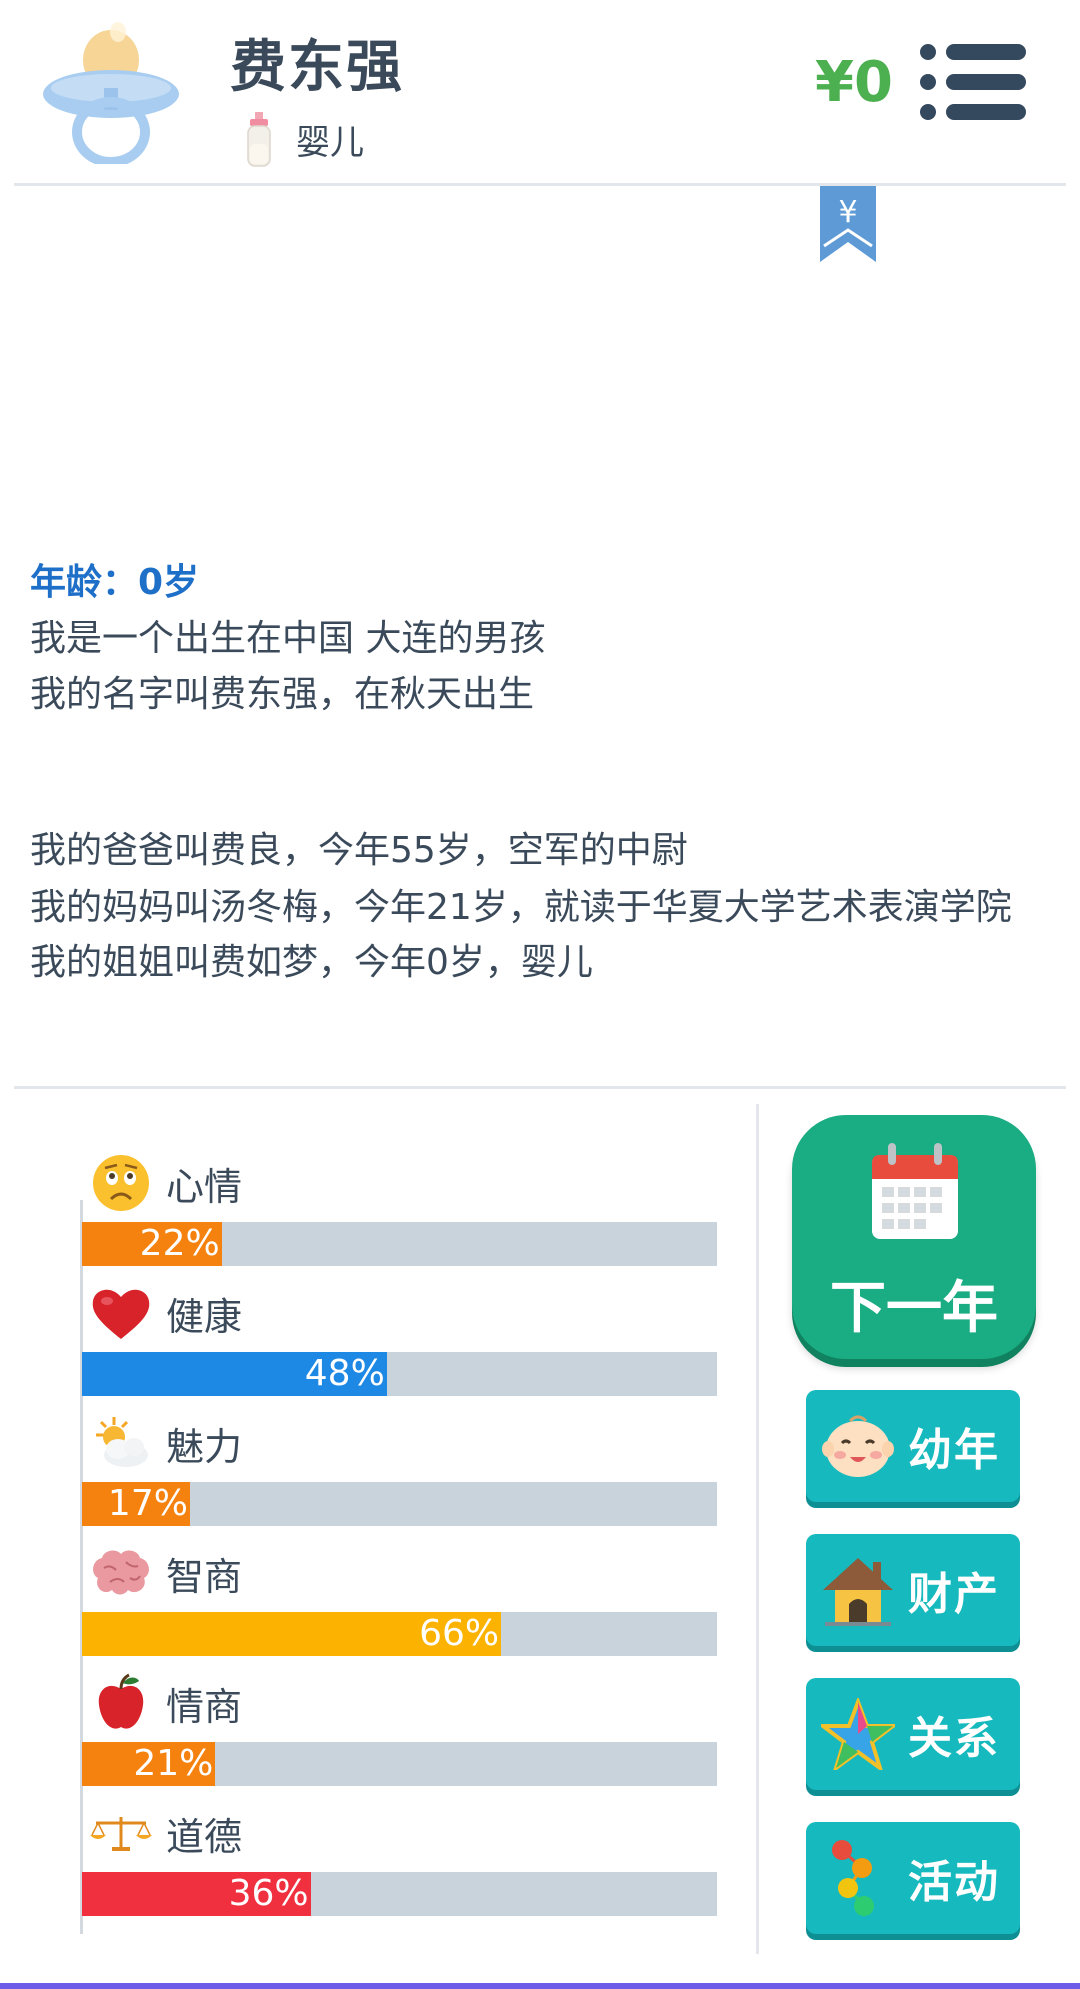  I want to click on relations-button: 关系, so click(913, 1734).